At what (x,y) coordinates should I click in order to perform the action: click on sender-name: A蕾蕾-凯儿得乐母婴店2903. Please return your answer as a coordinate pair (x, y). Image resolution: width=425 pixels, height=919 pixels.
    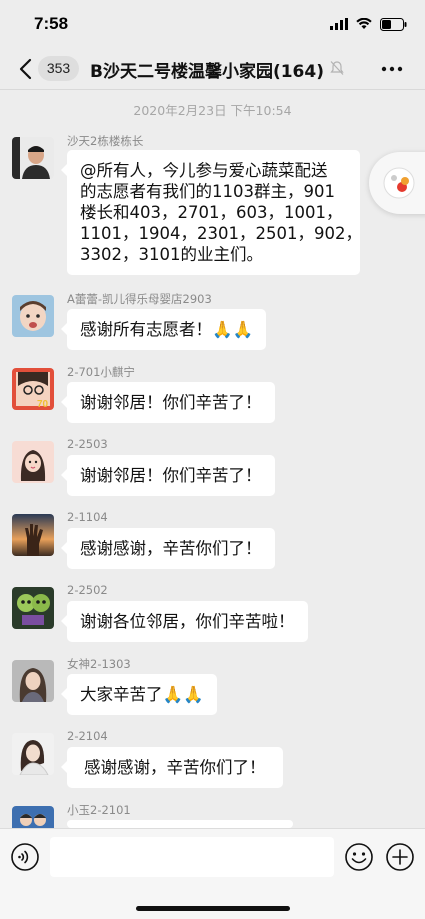
    Looking at the image, I should click on (139, 299).